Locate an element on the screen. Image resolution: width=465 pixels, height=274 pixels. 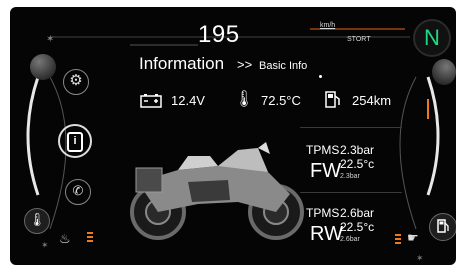
tpms-rear-label: TPMS is located at coordinates (323, 213).